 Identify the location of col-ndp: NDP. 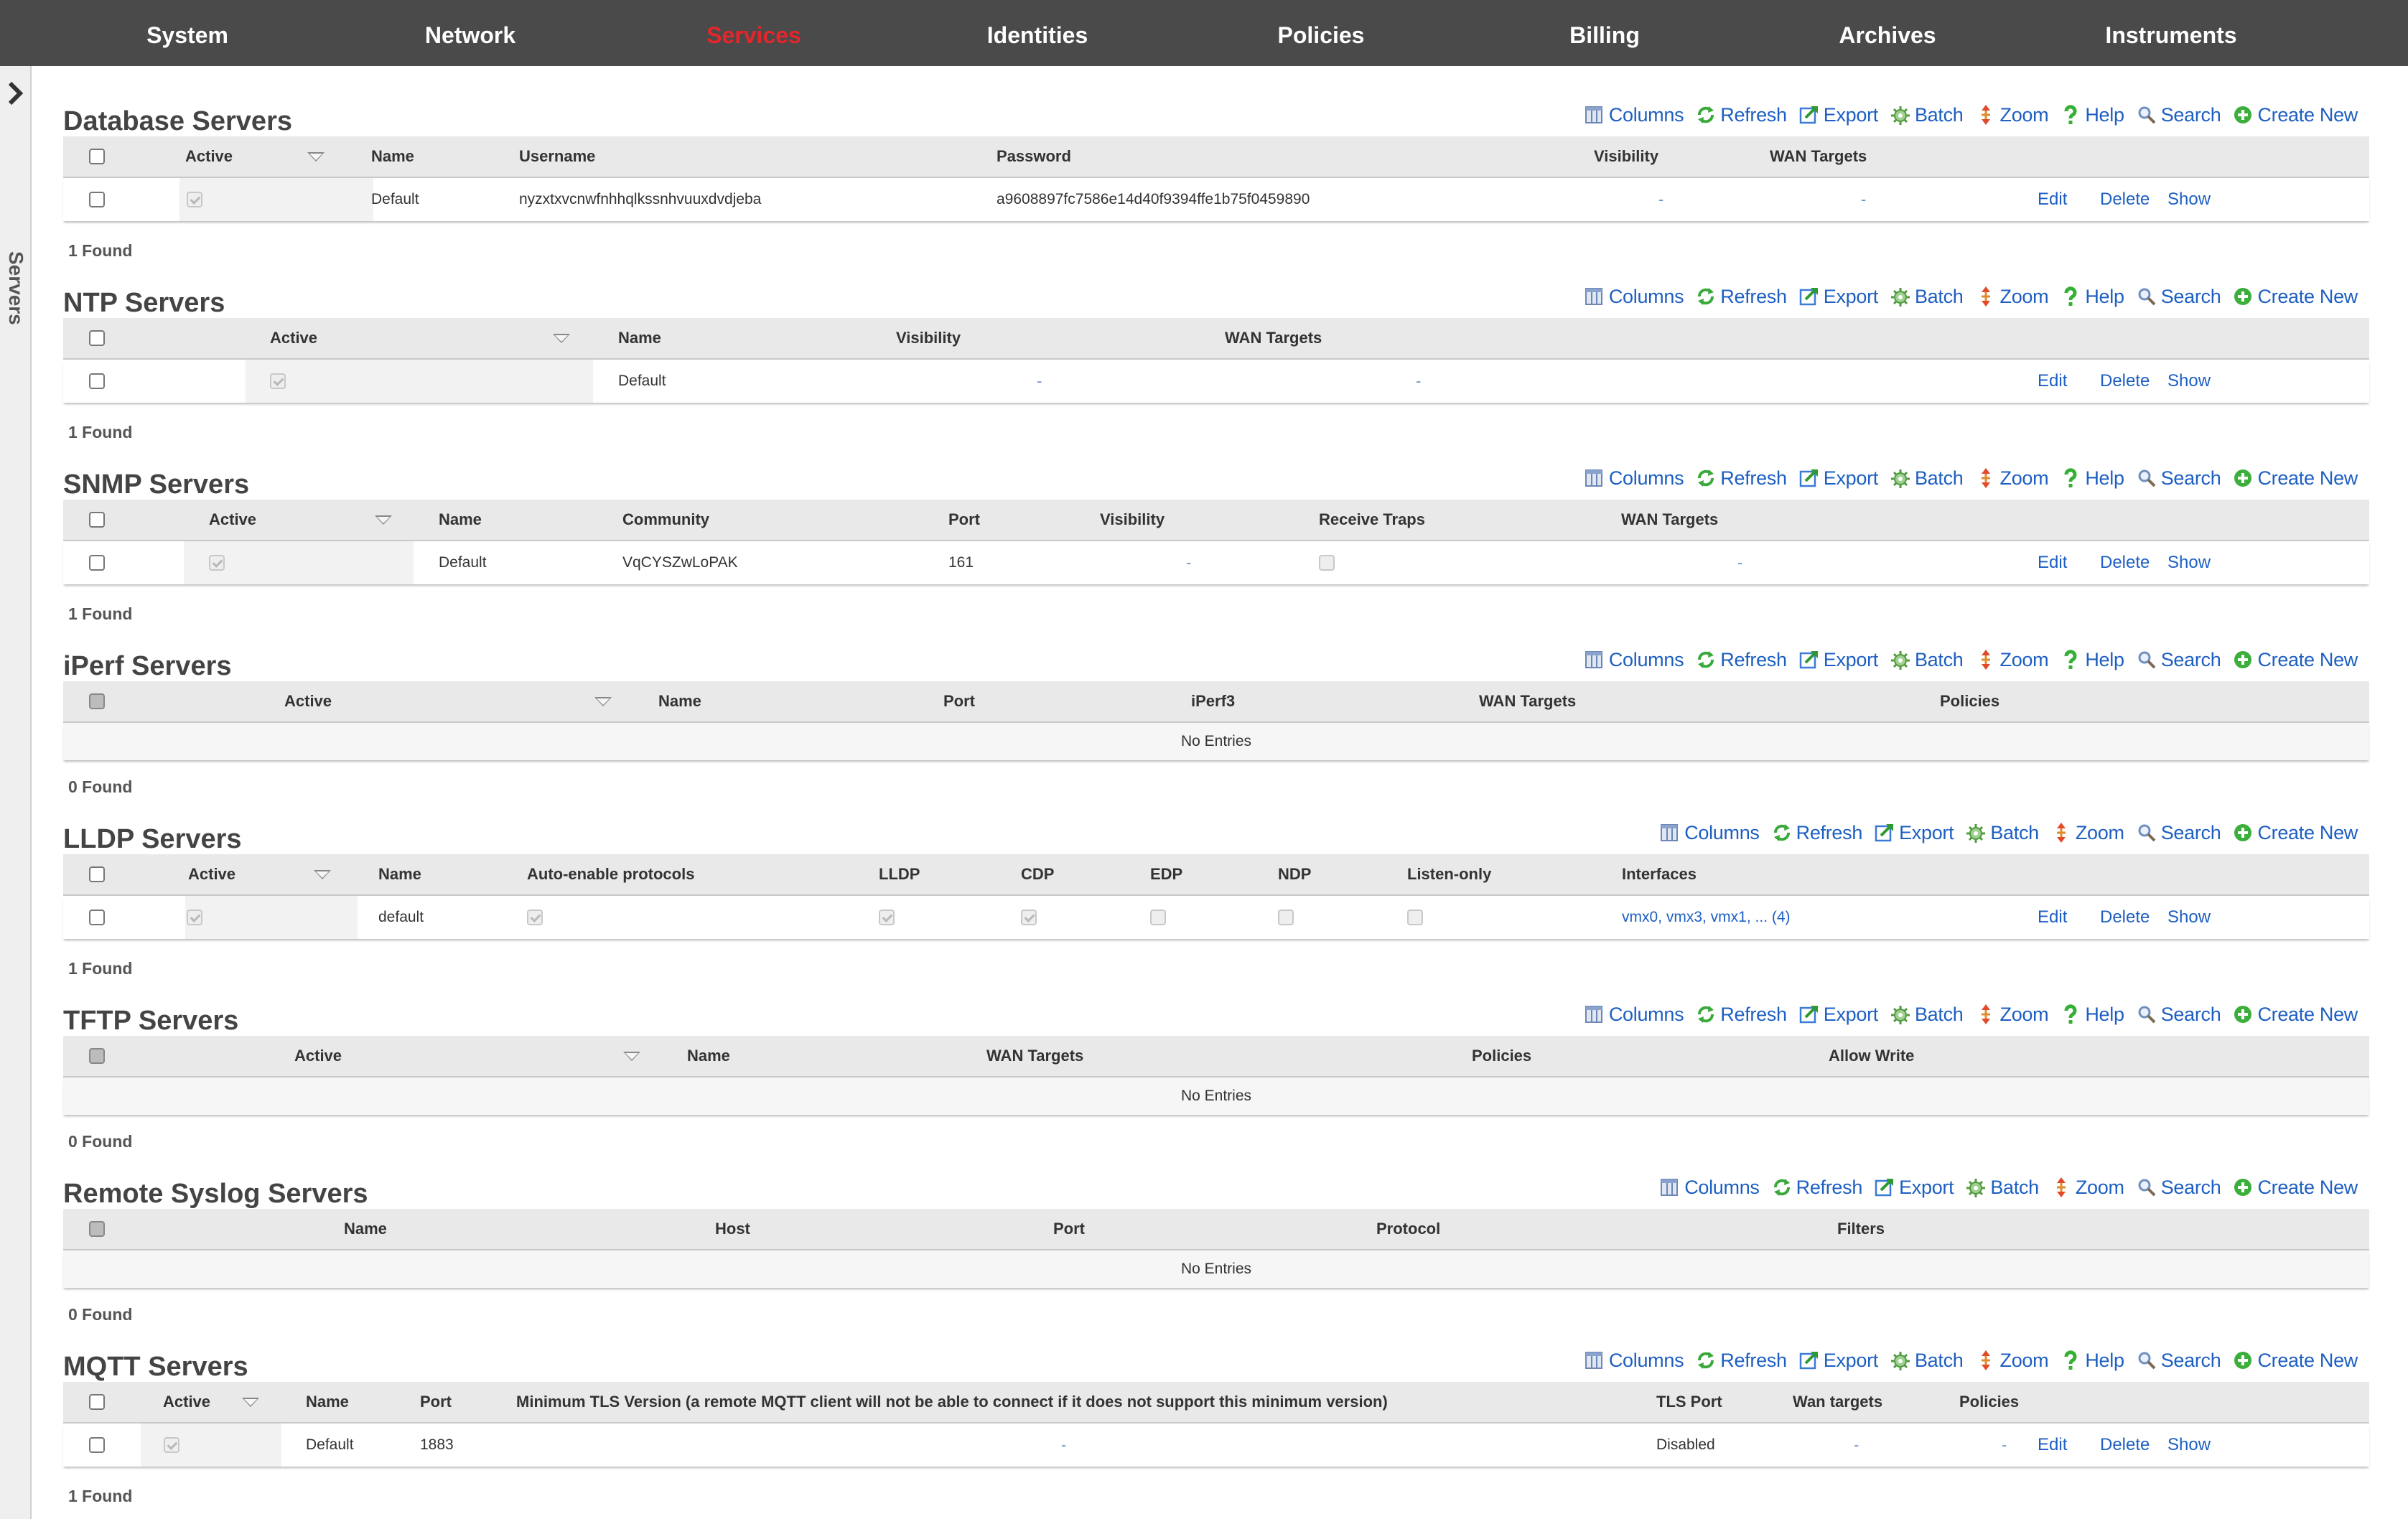
(1294, 874).